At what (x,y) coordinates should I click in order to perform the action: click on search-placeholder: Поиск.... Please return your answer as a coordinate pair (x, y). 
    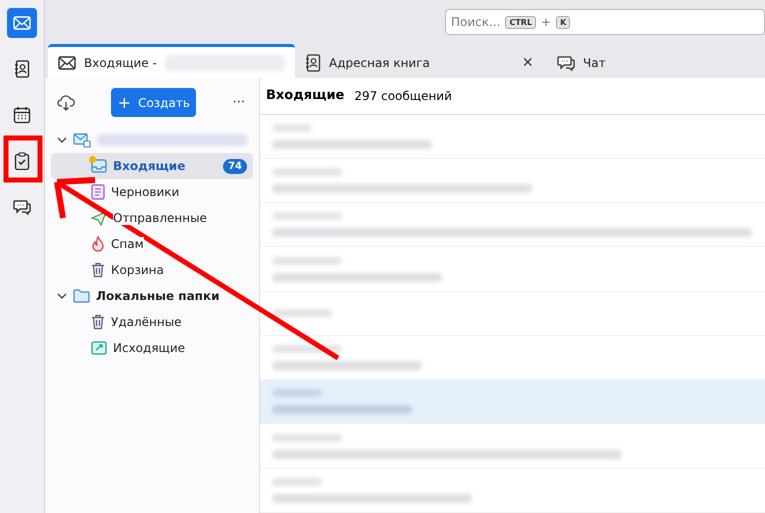
    Looking at the image, I should click on (475, 22).